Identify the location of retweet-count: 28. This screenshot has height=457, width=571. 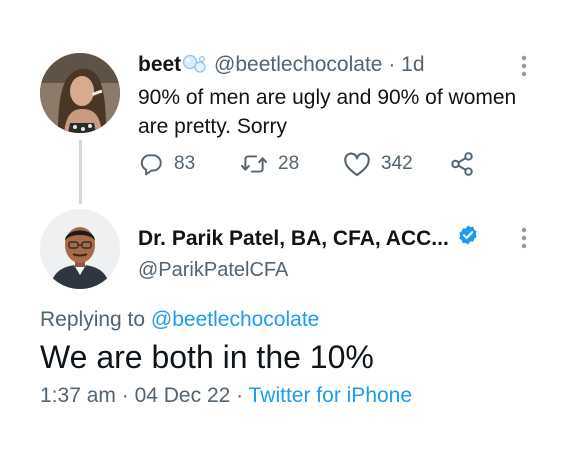
(289, 163).